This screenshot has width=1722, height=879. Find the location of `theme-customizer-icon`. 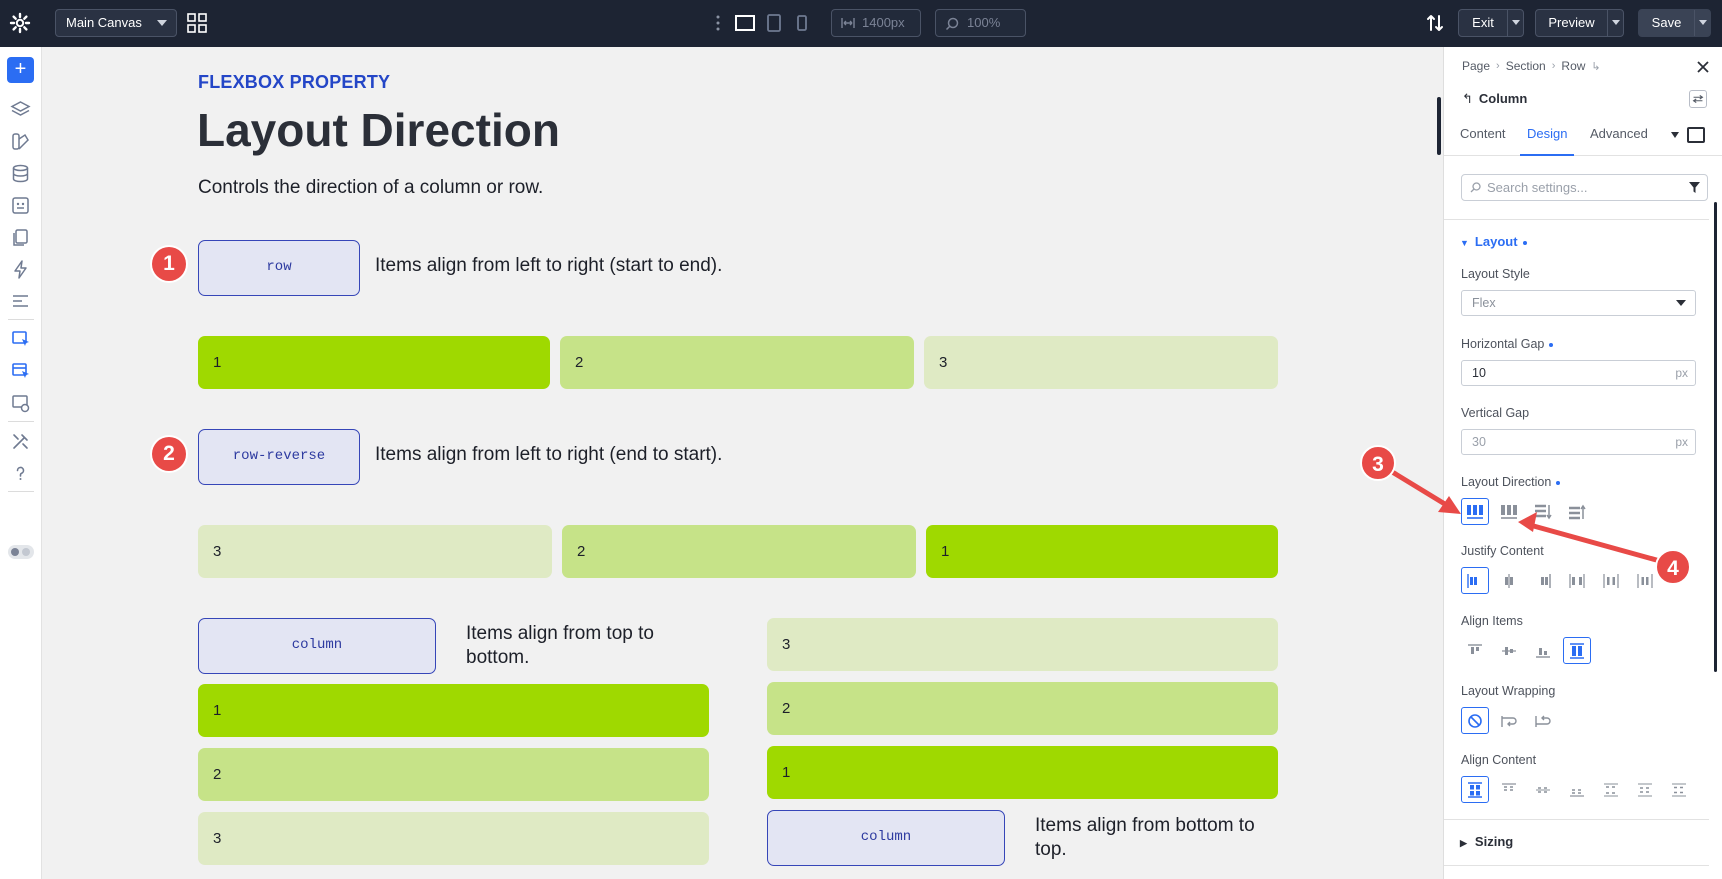

theme-customizer-icon is located at coordinates (20, 371).